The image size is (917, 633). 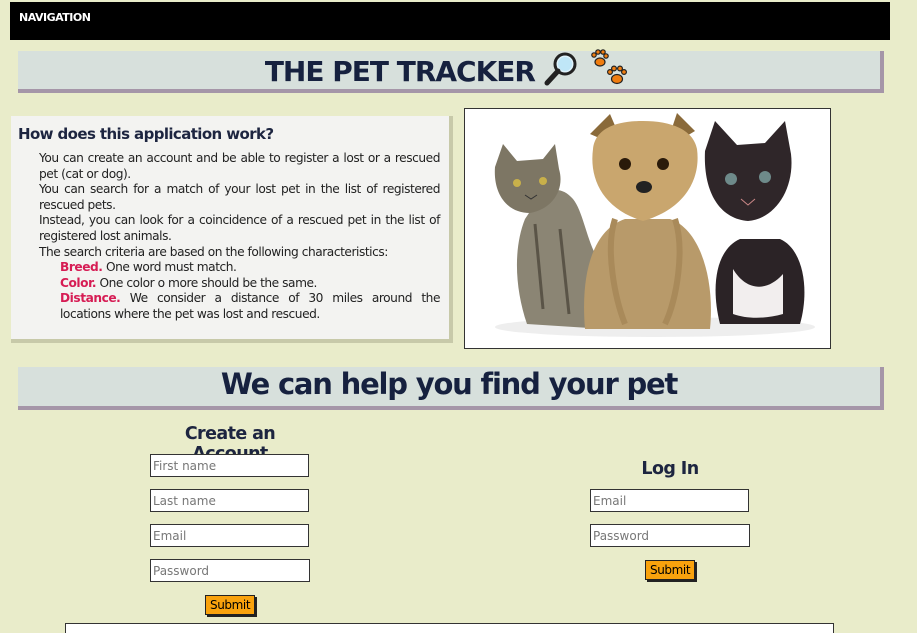 I want to click on help-title: We can help you find your pet, so click(x=449, y=384).